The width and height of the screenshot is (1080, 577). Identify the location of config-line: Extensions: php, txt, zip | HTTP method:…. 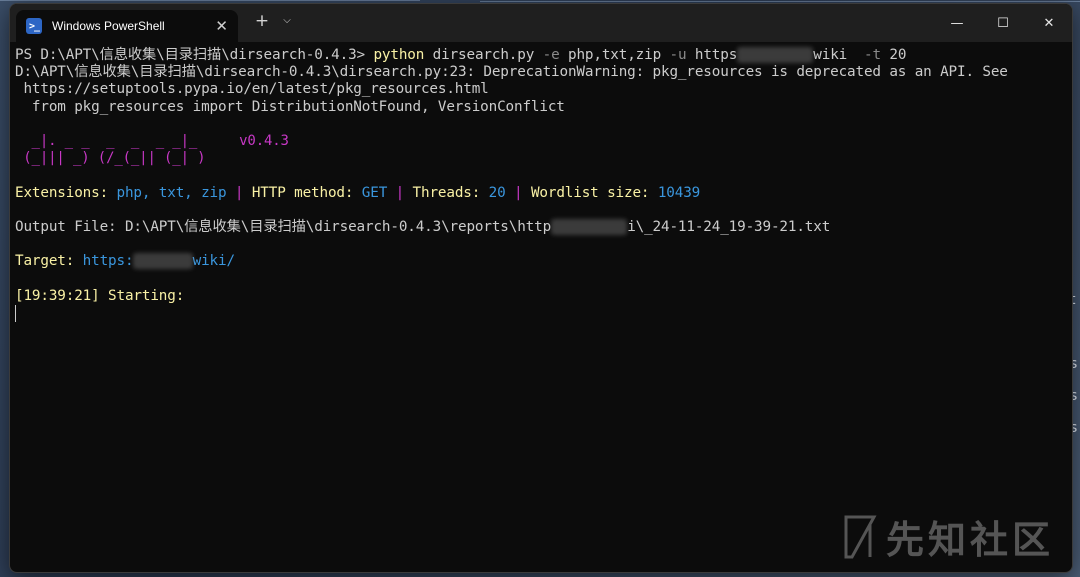
(540, 193).